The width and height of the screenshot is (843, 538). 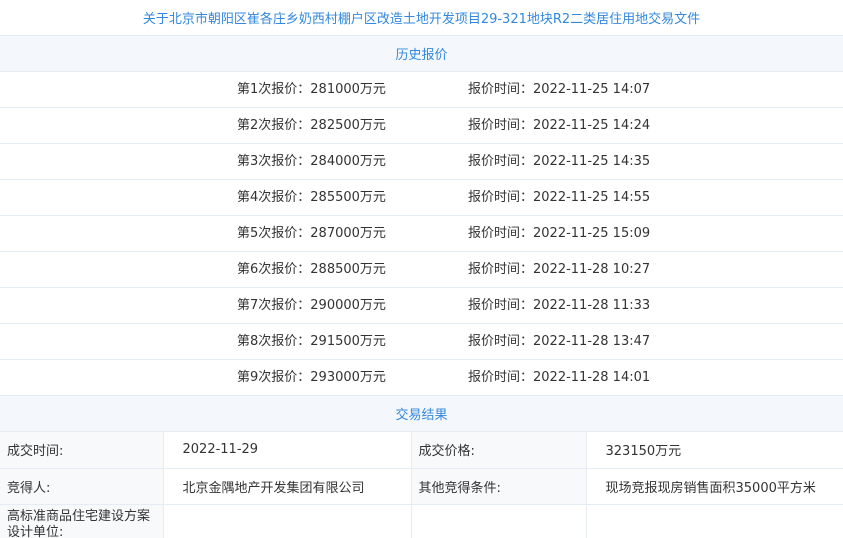 What do you see at coordinates (421, 198) in the screenshot?
I see `bid-row: 第4次报价：285500万元 报价时间：2022-11-25 14:55` at bounding box center [421, 198].